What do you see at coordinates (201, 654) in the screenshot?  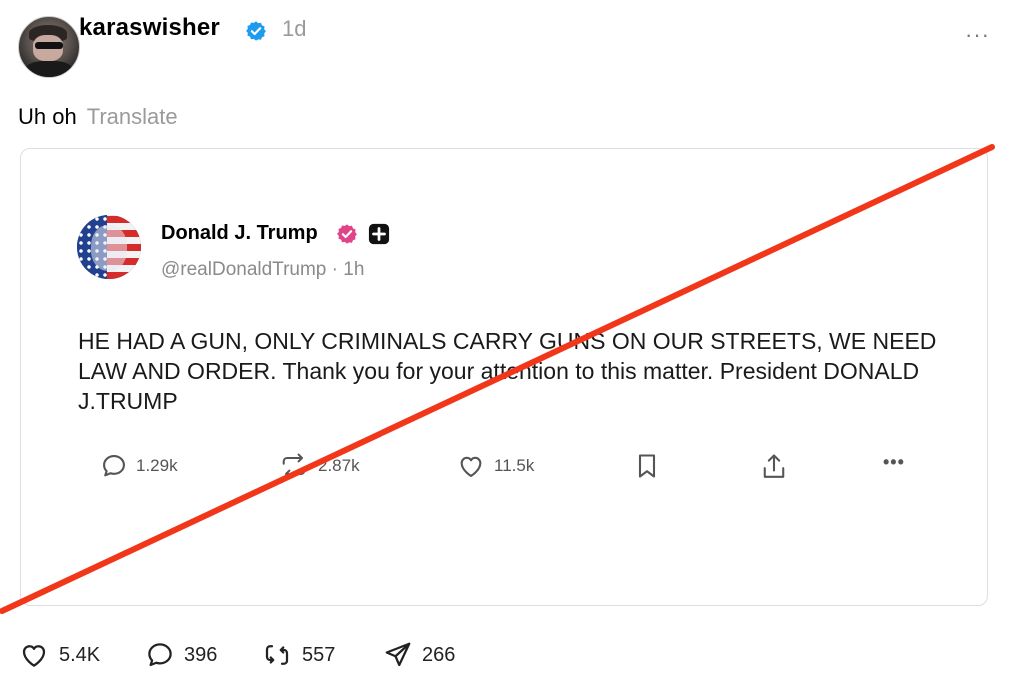 I see `reply-count: 396` at bounding box center [201, 654].